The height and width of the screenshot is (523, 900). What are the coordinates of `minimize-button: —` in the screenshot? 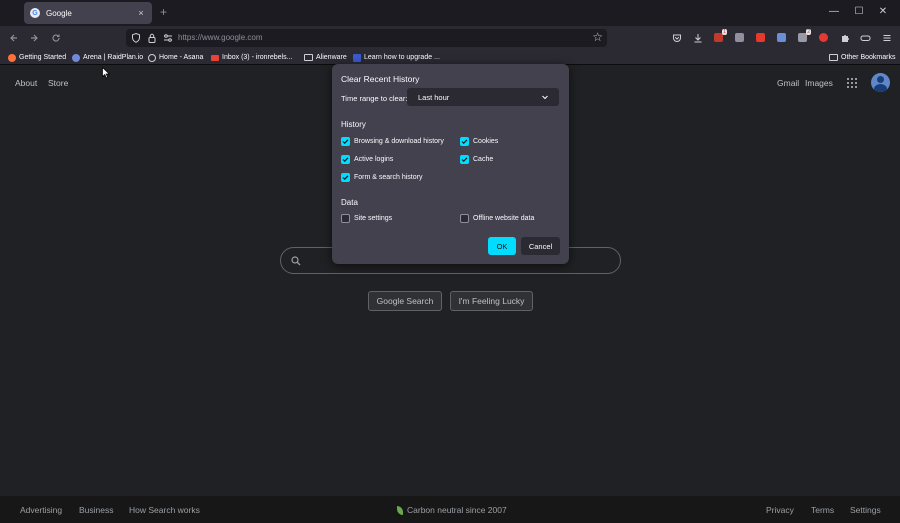 It's located at (834, 12).